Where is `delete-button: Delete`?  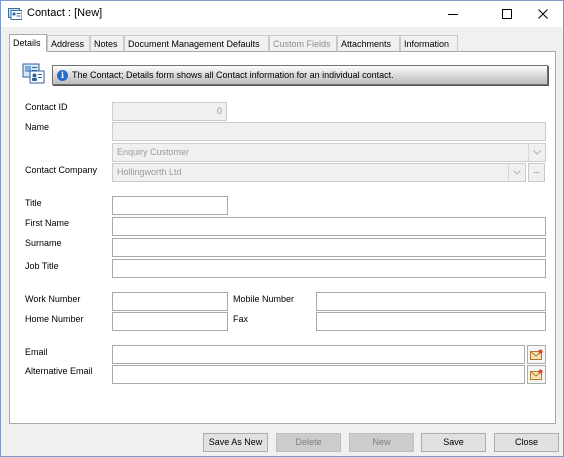
delete-button: Delete is located at coordinates (308, 442).